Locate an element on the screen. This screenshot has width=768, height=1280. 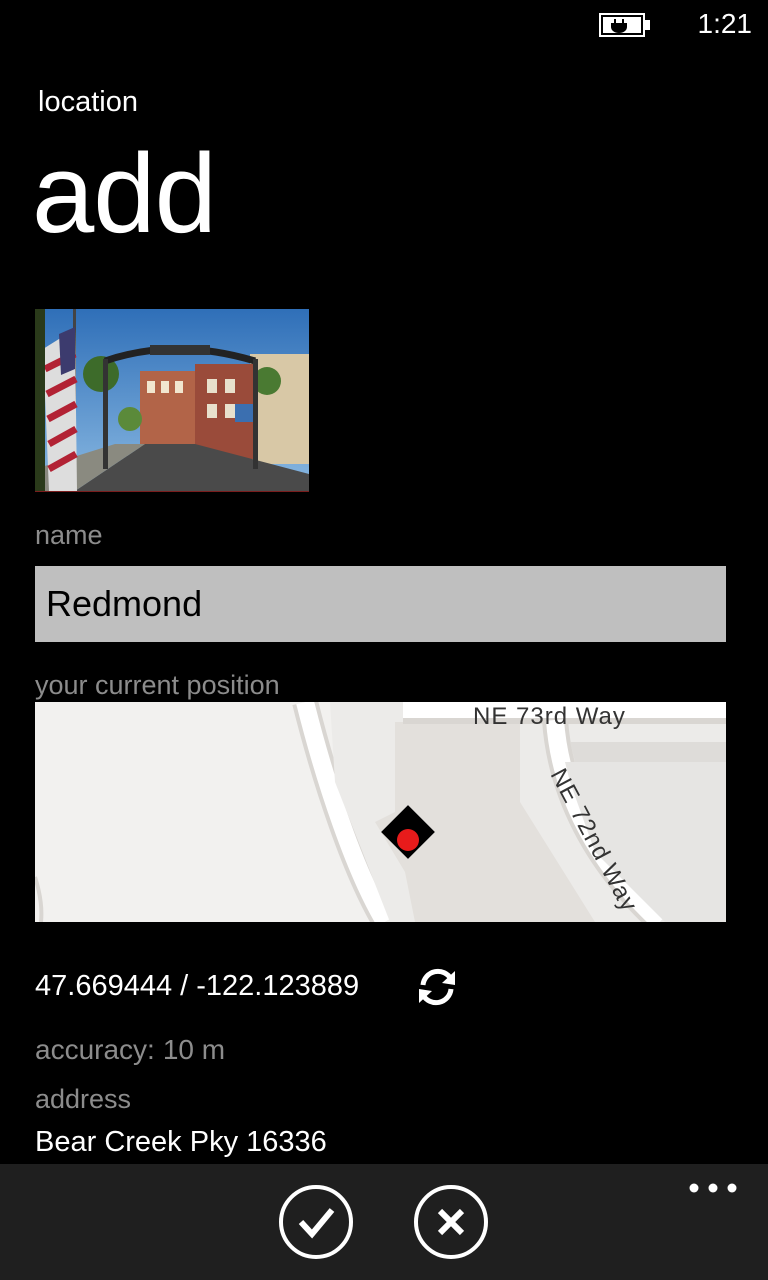
refresh-icon is located at coordinates (437, 987).